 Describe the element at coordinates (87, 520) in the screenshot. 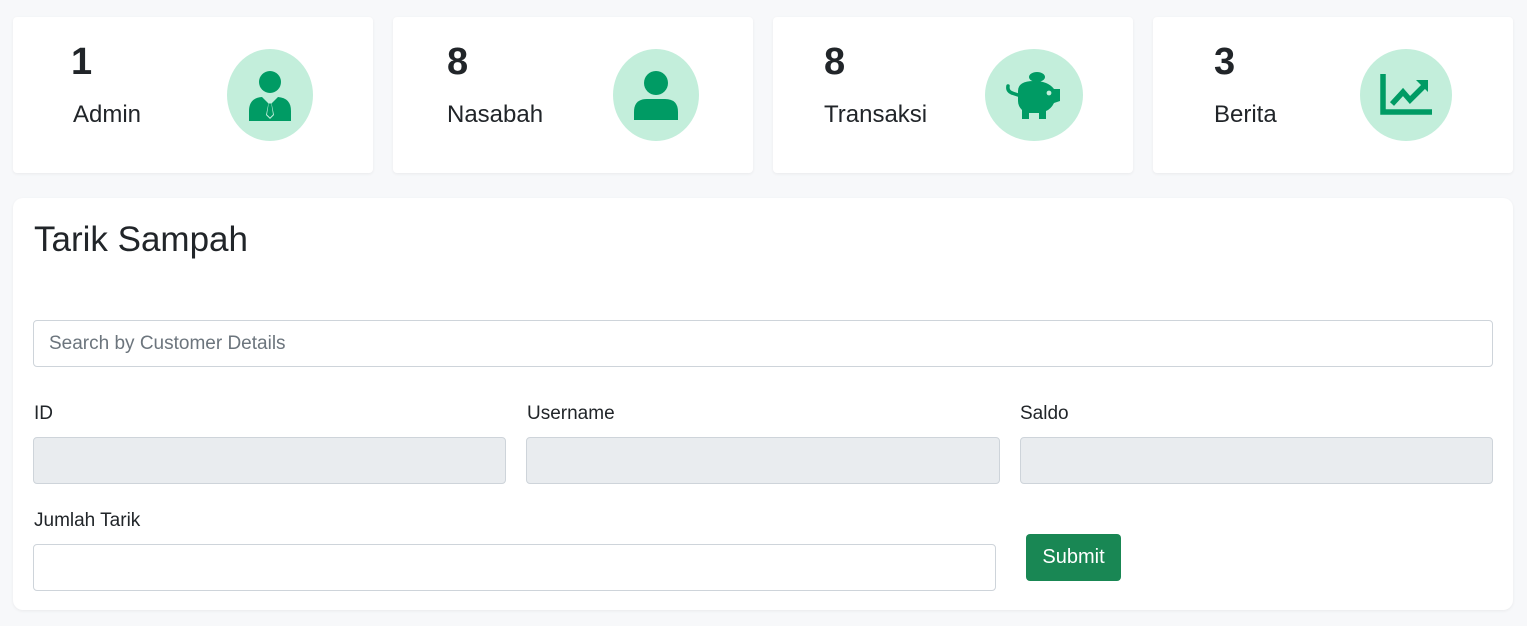

I see `jumlah-tarik-label: Jumlah Tarik` at that location.